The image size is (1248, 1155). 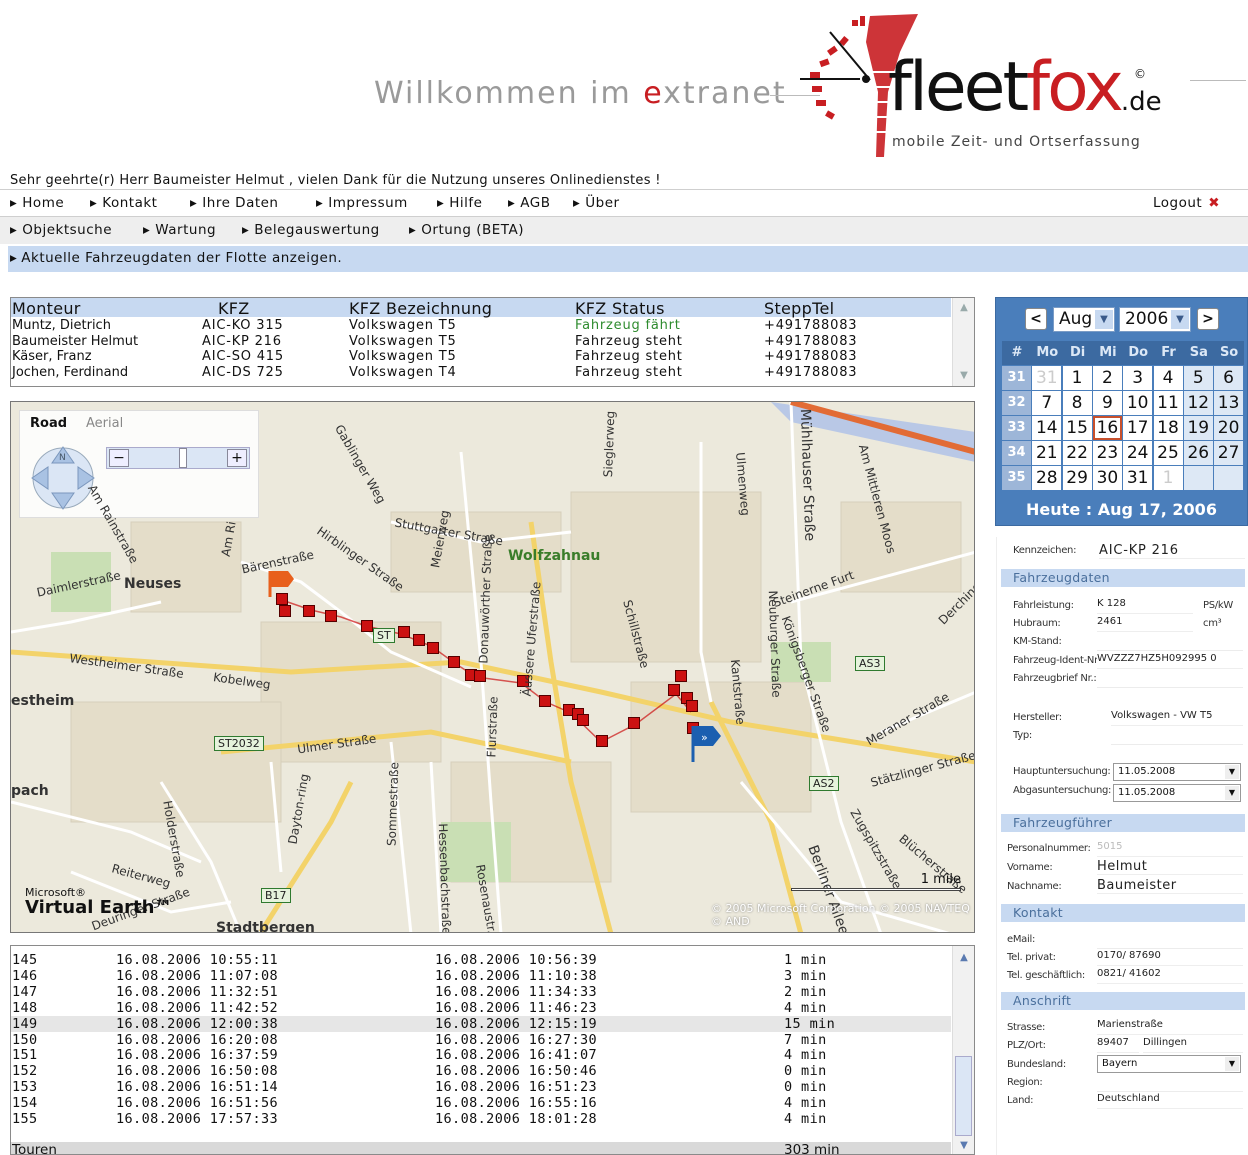 What do you see at coordinates (1168, 378) in the screenshot?
I see `calendar-day: 4` at bounding box center [1168, 378].